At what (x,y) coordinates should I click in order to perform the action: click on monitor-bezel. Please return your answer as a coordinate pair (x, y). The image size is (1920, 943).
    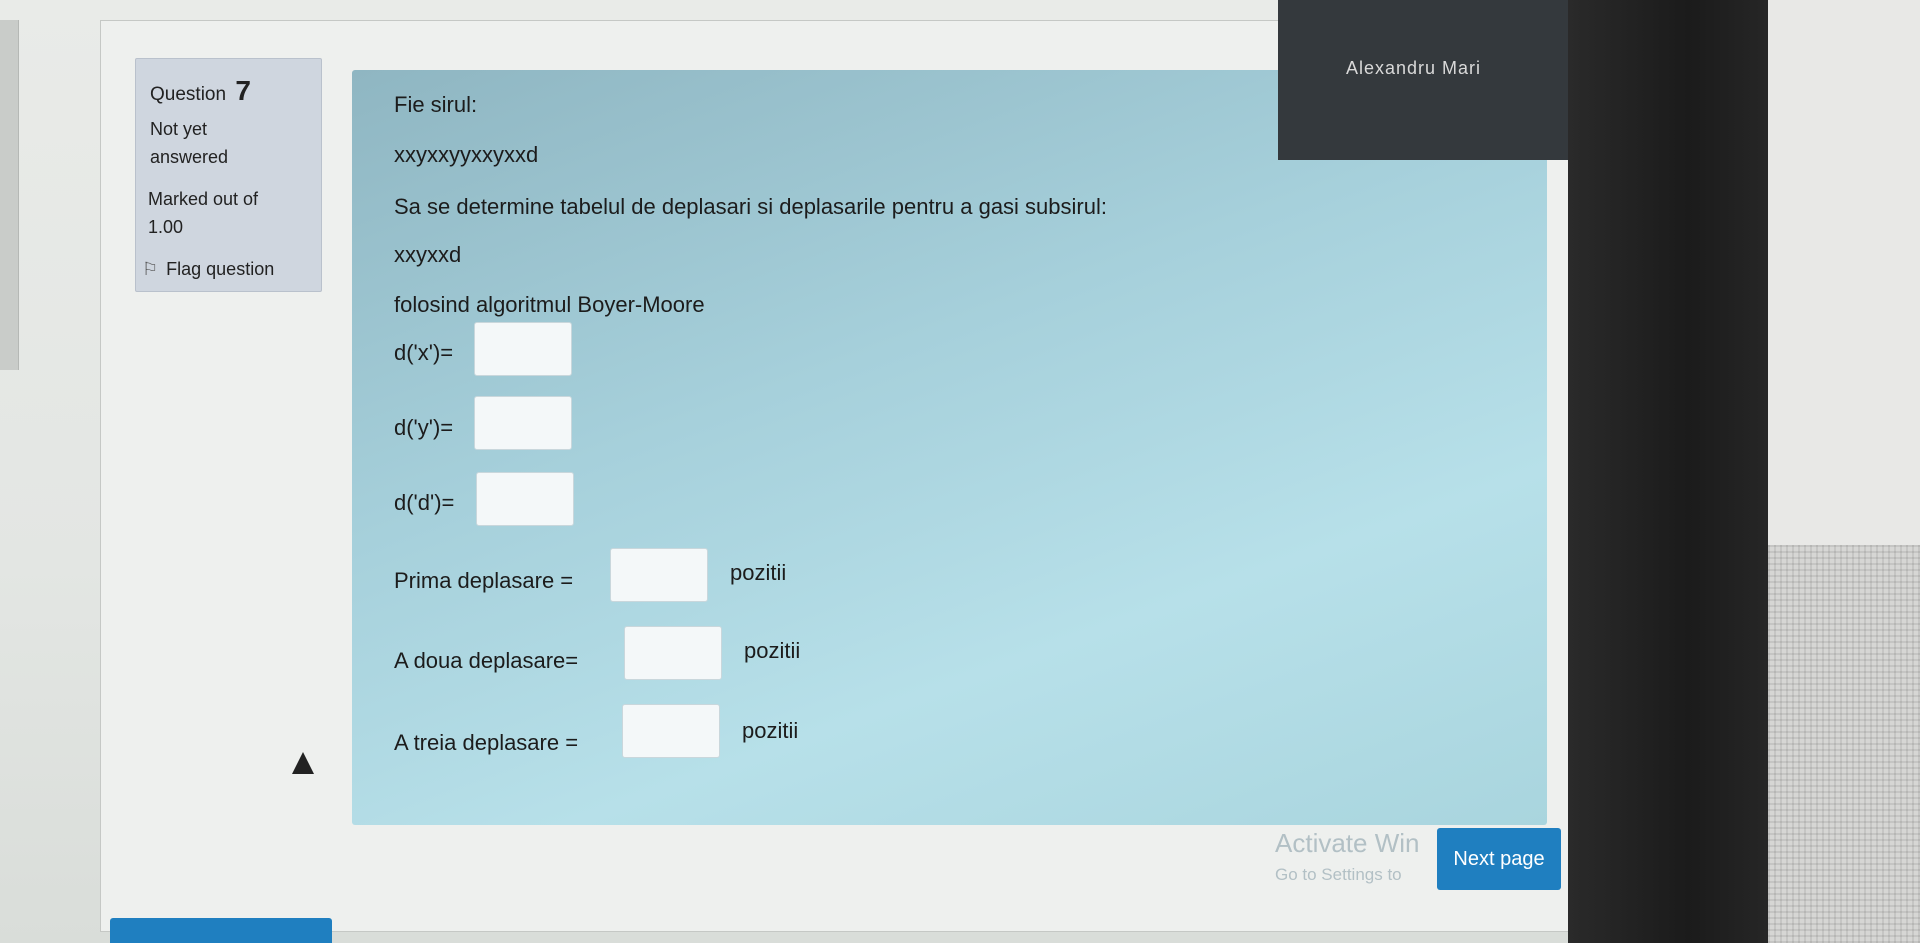
    Looking at the image, I should click on (1668, 471).